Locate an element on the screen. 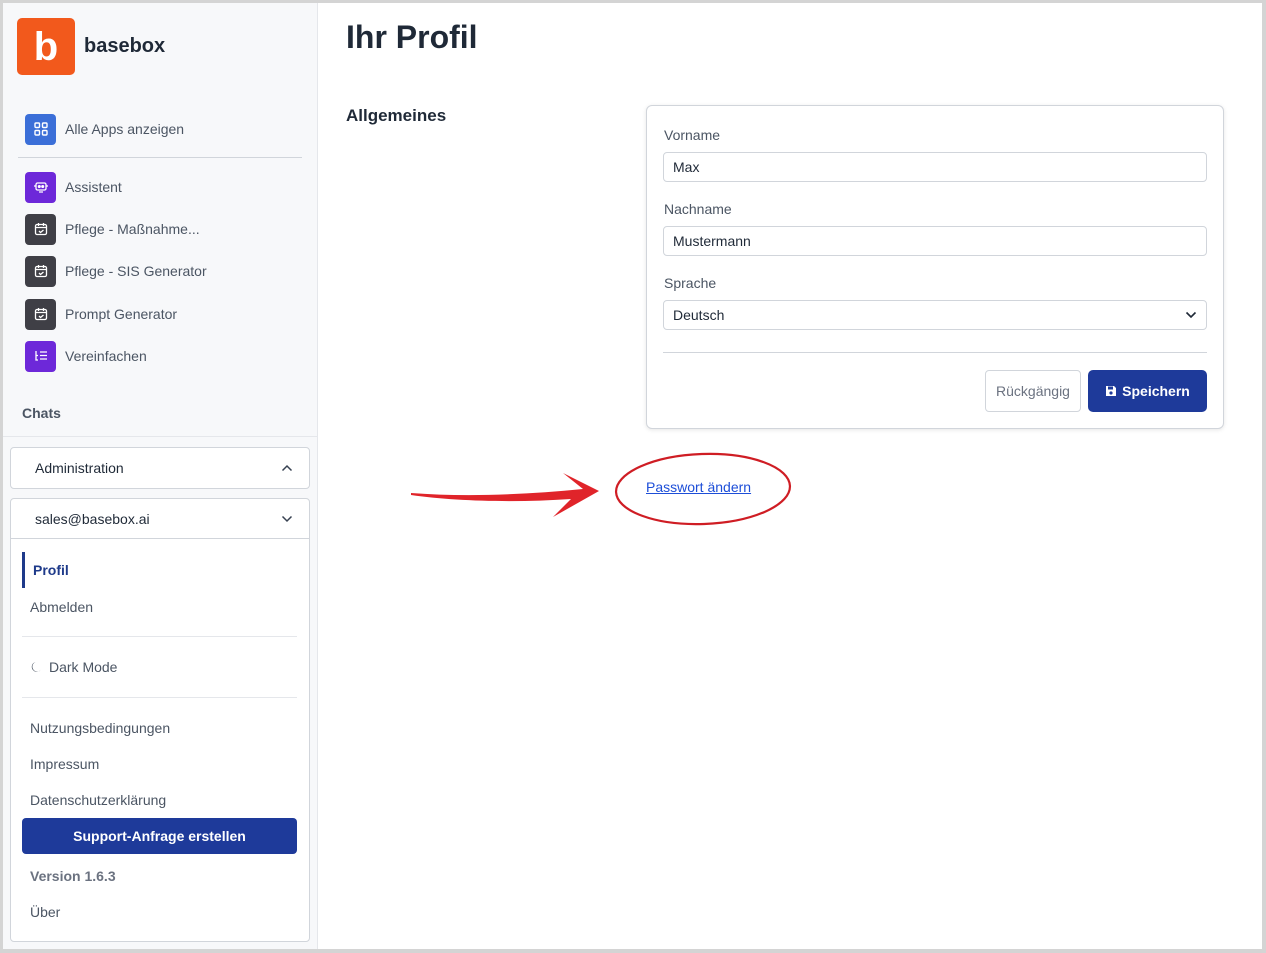 This screenshot has width=1266, height=953. sidebar-item-label: Vereinfachen is located at coordinates (106, 356).